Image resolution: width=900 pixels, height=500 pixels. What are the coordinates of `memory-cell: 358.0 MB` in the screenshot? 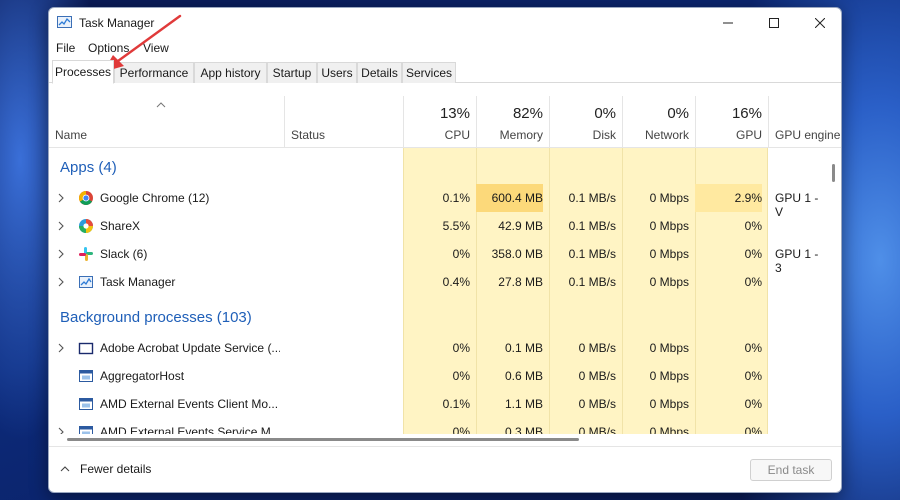 It's located at (517, 254).